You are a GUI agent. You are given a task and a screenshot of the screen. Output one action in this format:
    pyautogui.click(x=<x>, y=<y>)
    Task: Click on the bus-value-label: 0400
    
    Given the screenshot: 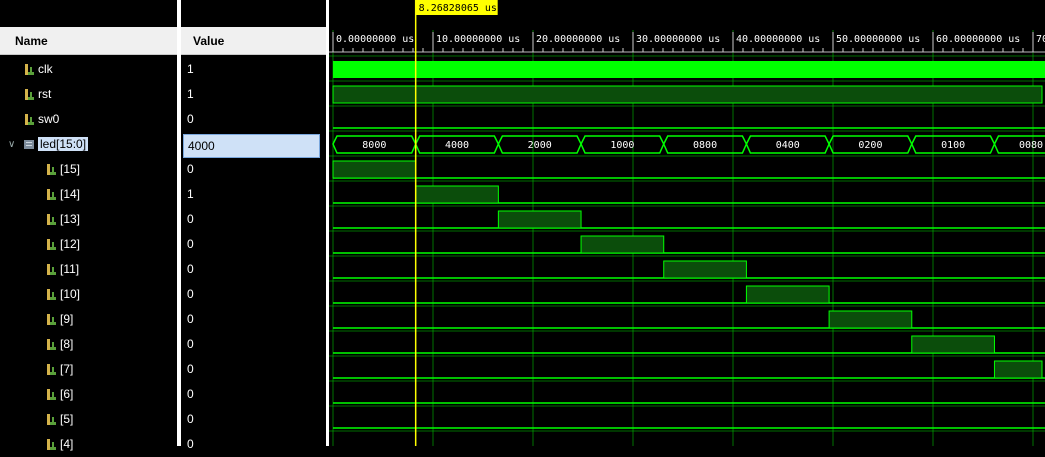 What is the action you would take?
    pyautogui.click(x=788, y=145)
    